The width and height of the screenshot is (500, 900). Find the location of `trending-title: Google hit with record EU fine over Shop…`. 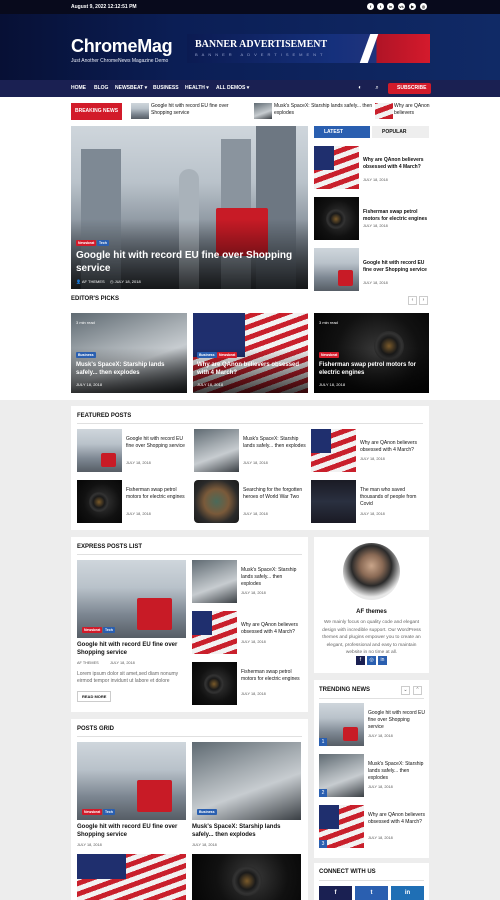

trending-title: Google hit with record EU fine over Shop… is located at coordinates (397, 720).